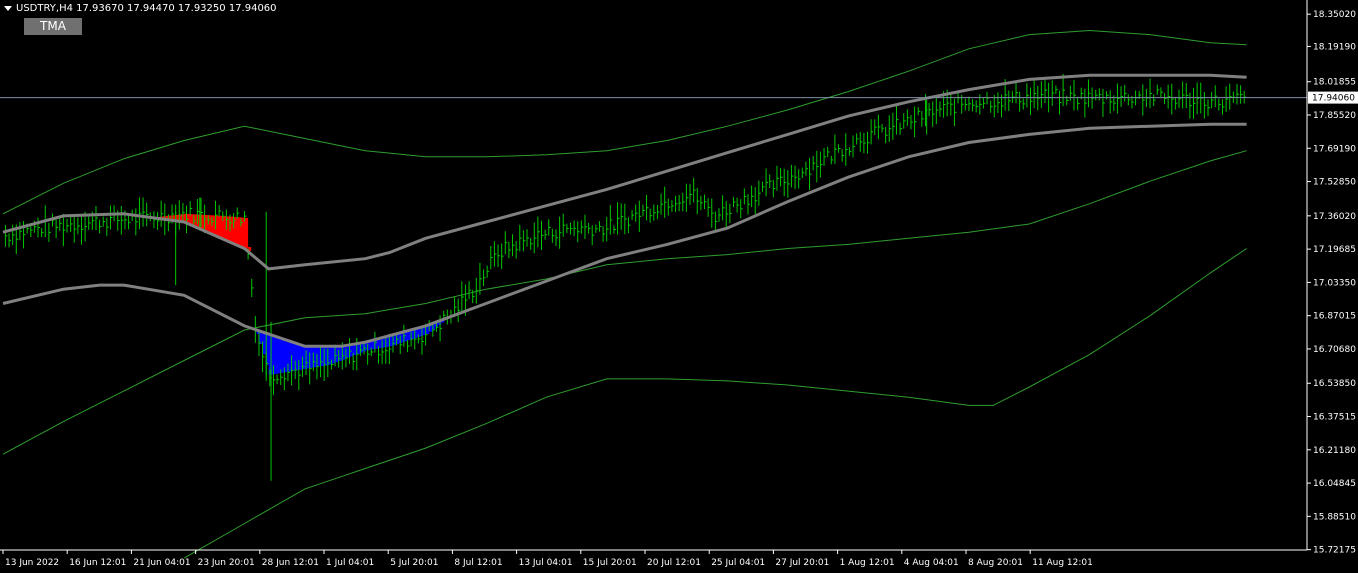  What do you see at coordinates (1334, 384) in the screenshot?
I see `y-tick-label: 16.53850` at bounding box center [1334, 384].